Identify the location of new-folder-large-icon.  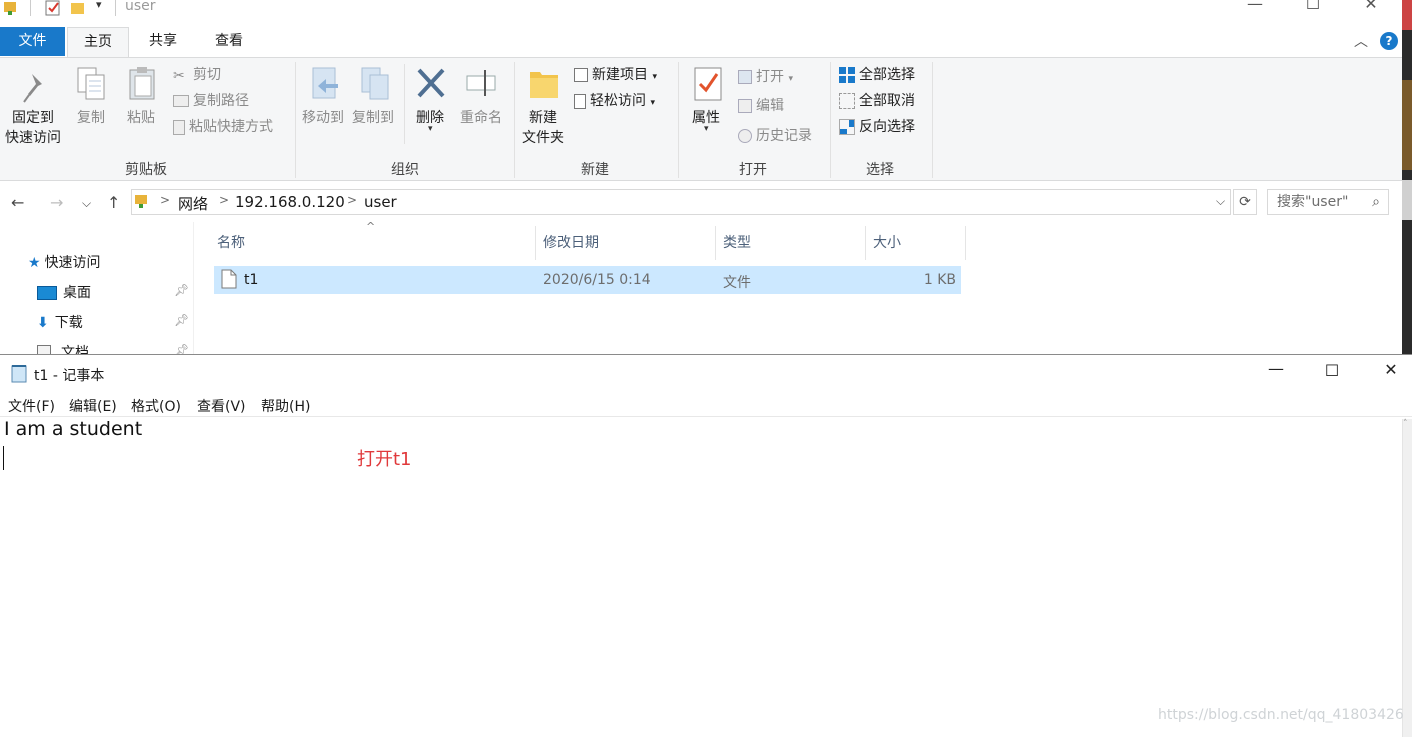
(544, 85).